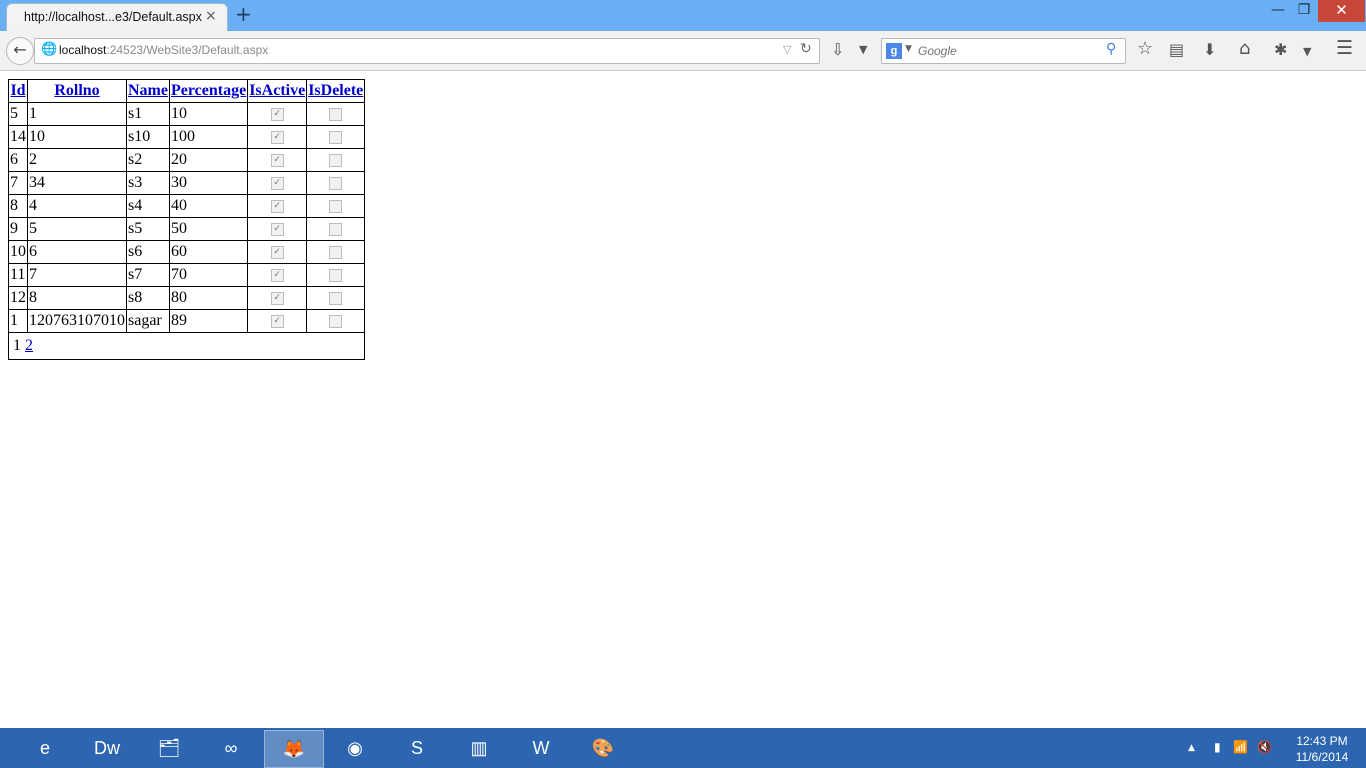 The image size is (1366, 768). Describe the element at coordinates (1244, 49) in the screenshot. I see `home-icon: ⌂` at that location.